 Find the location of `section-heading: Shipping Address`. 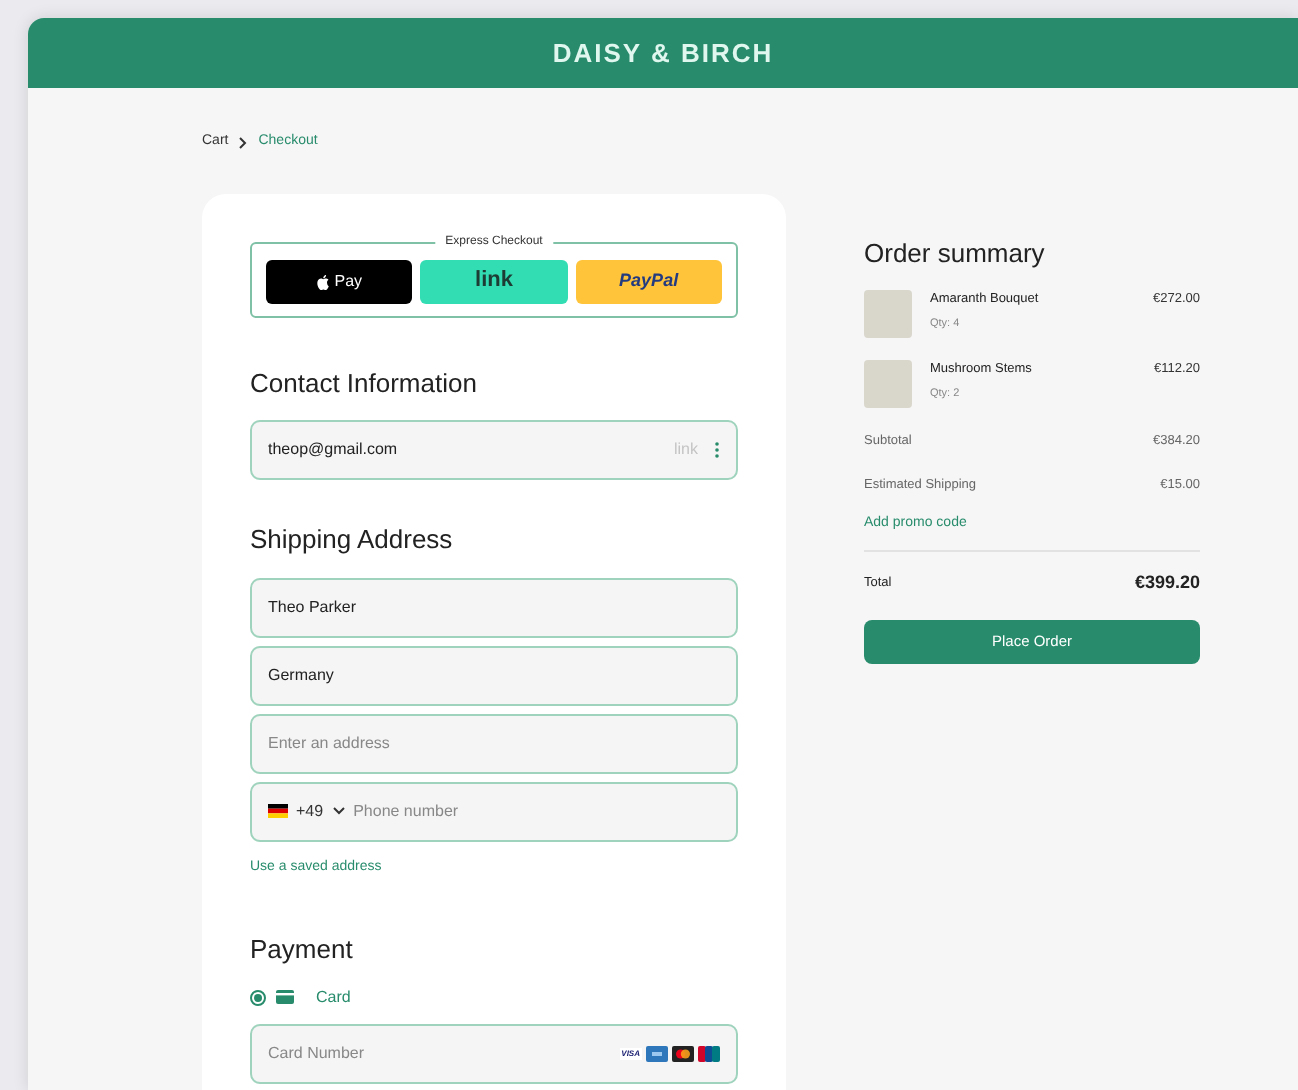

section-heading: Shipping Address is located at coordinates (352, 540).